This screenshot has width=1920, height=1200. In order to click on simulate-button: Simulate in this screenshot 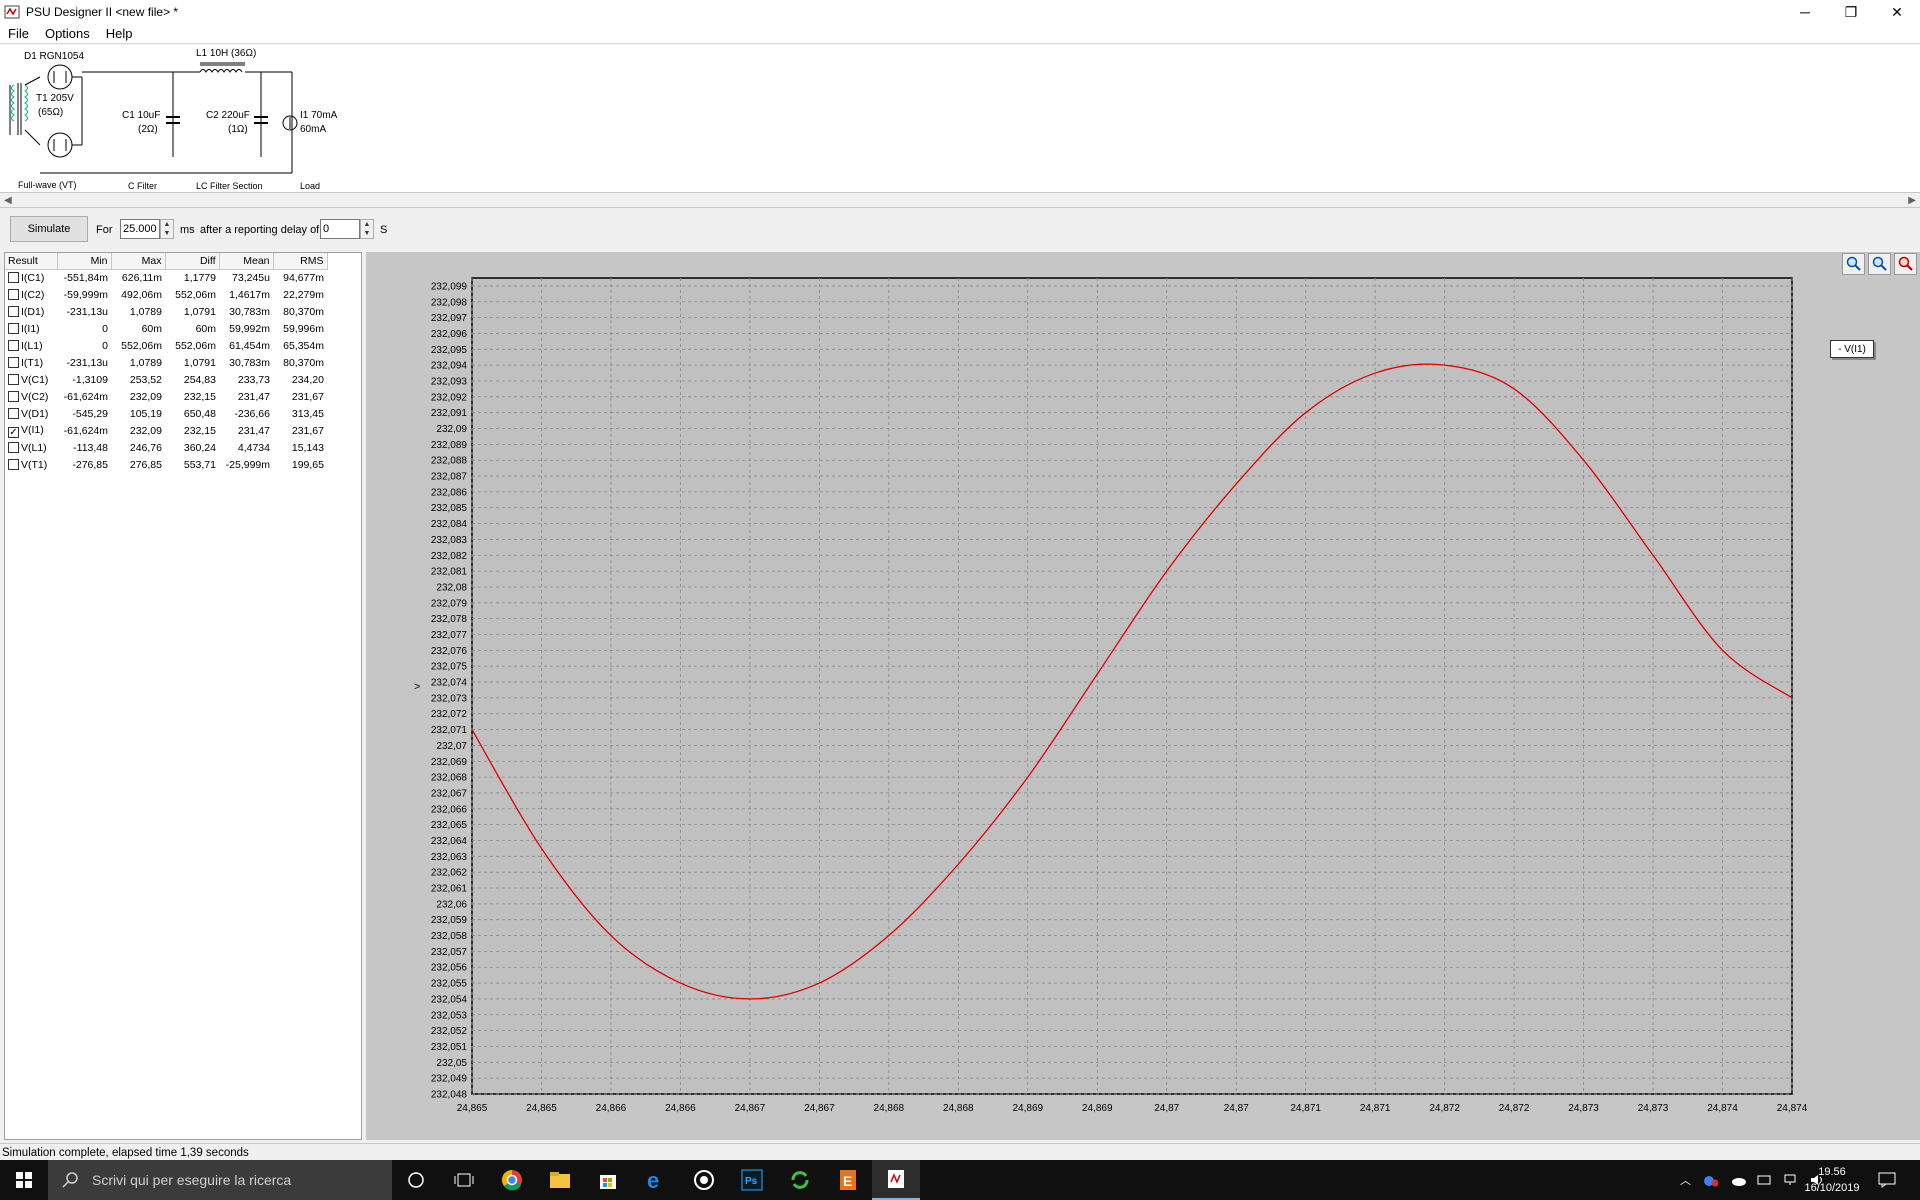, I will do `click(49, 229)`.